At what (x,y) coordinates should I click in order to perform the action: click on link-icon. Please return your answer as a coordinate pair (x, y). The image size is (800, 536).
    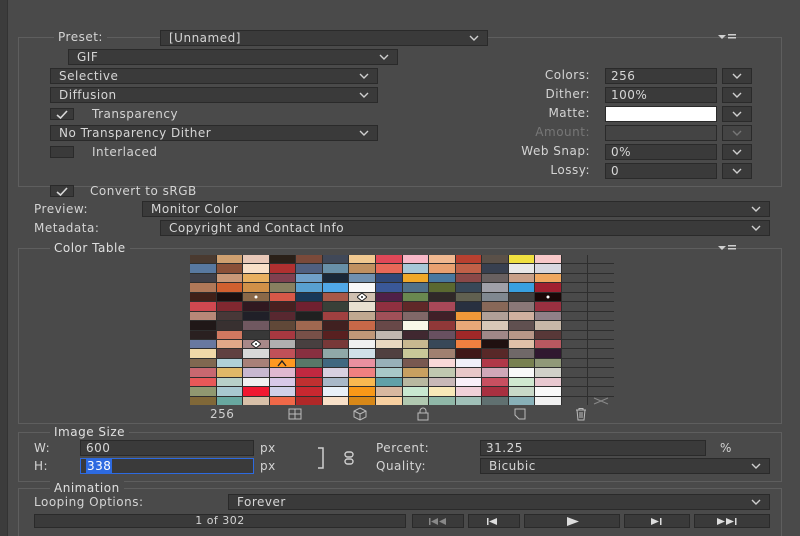
    Looking at the image, I should click on (349, 458).